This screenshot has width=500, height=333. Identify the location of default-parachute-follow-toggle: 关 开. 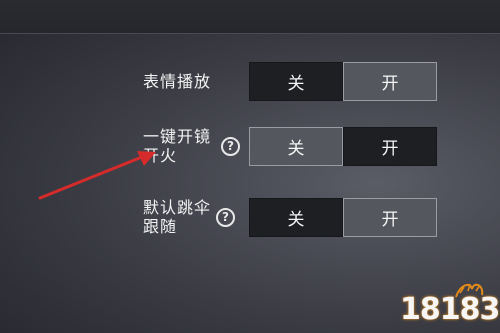
(343, 217).